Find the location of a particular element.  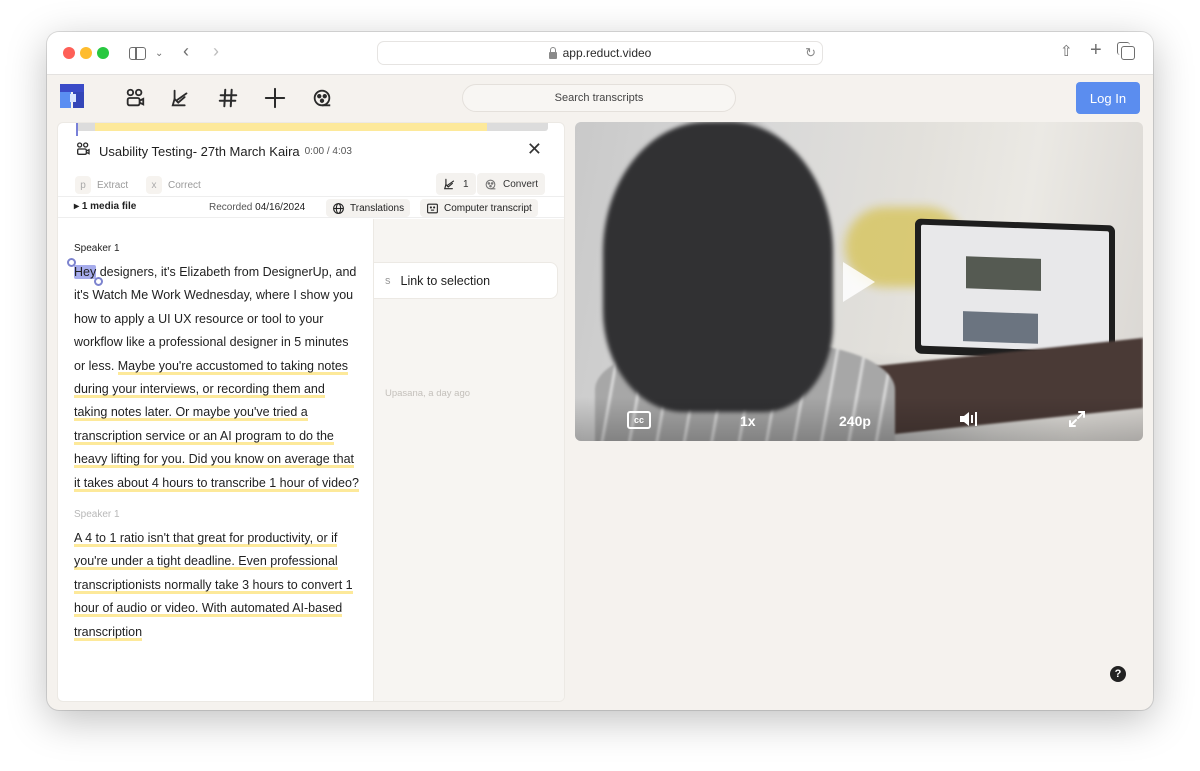

search-transcripts-input: Search transcripts is located at coordinates (599, 98).